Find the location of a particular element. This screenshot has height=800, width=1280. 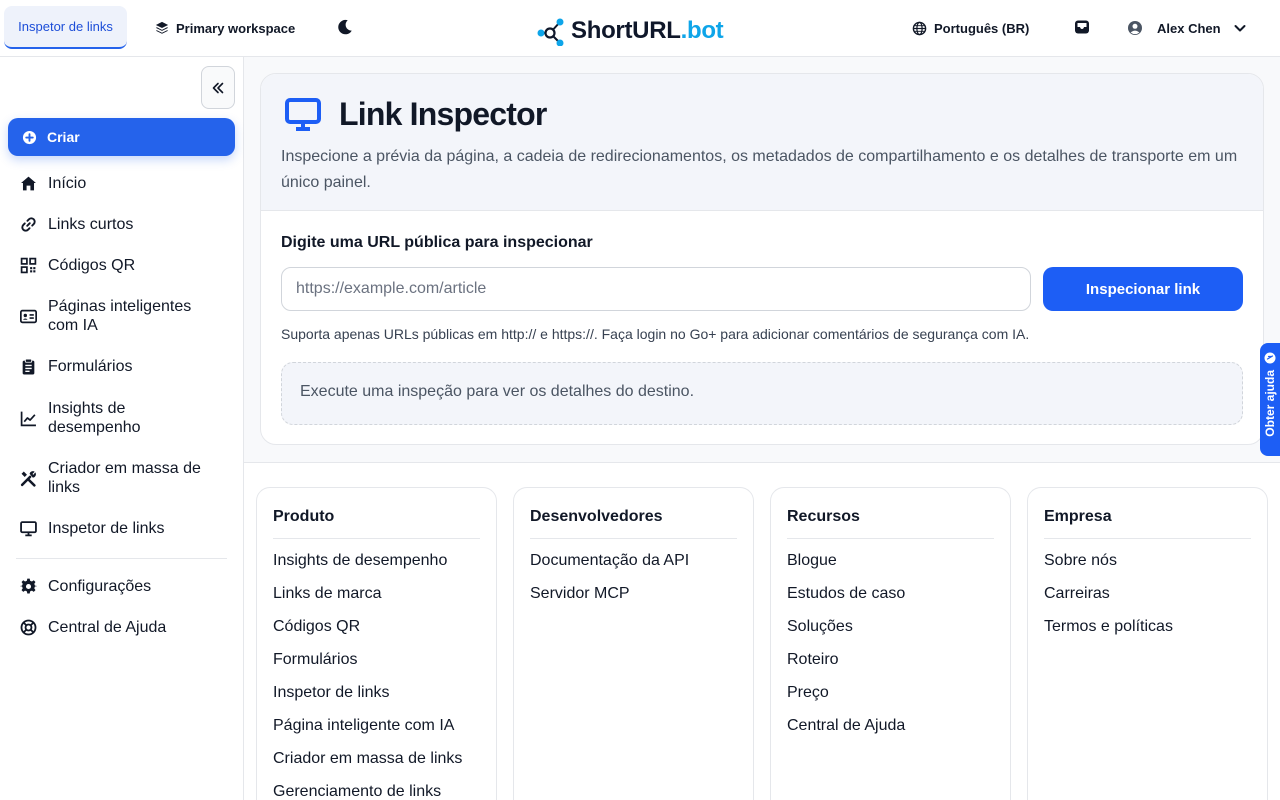

tab-link-inspector-label: Inspetor de links is located at coordinates (65, 26).